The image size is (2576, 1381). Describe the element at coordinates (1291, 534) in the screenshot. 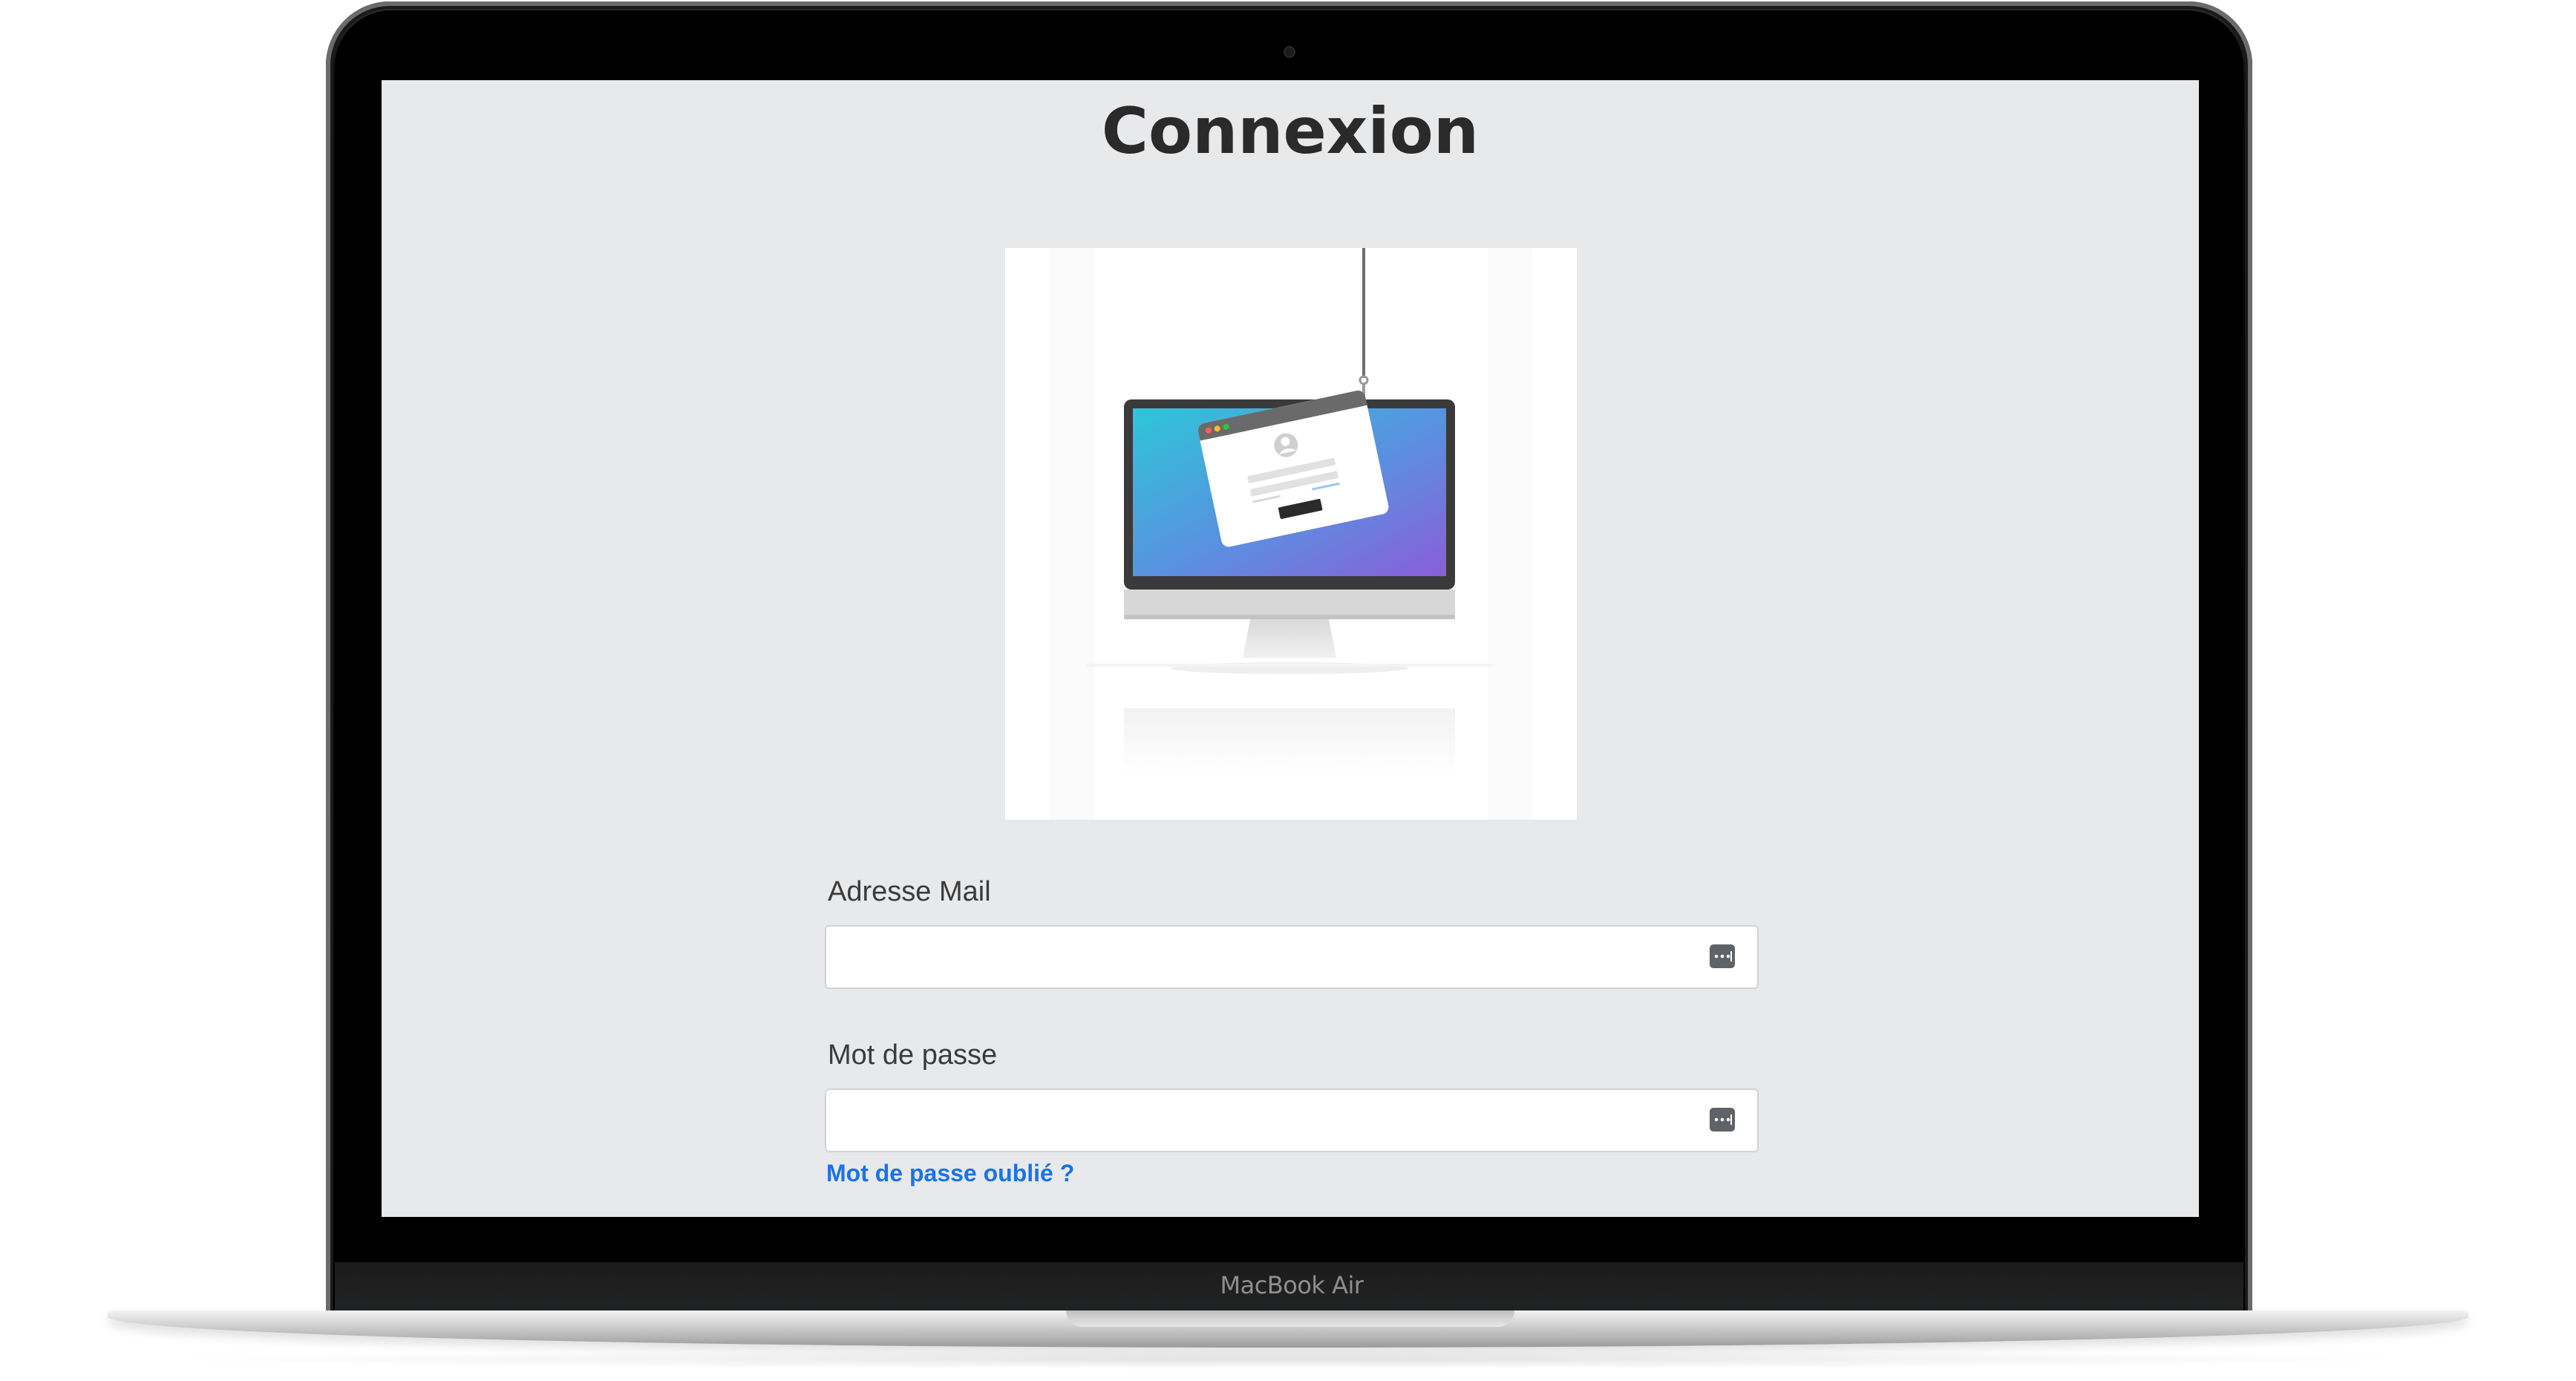

I see `phishing-illustration: SIGN IN` at that location.